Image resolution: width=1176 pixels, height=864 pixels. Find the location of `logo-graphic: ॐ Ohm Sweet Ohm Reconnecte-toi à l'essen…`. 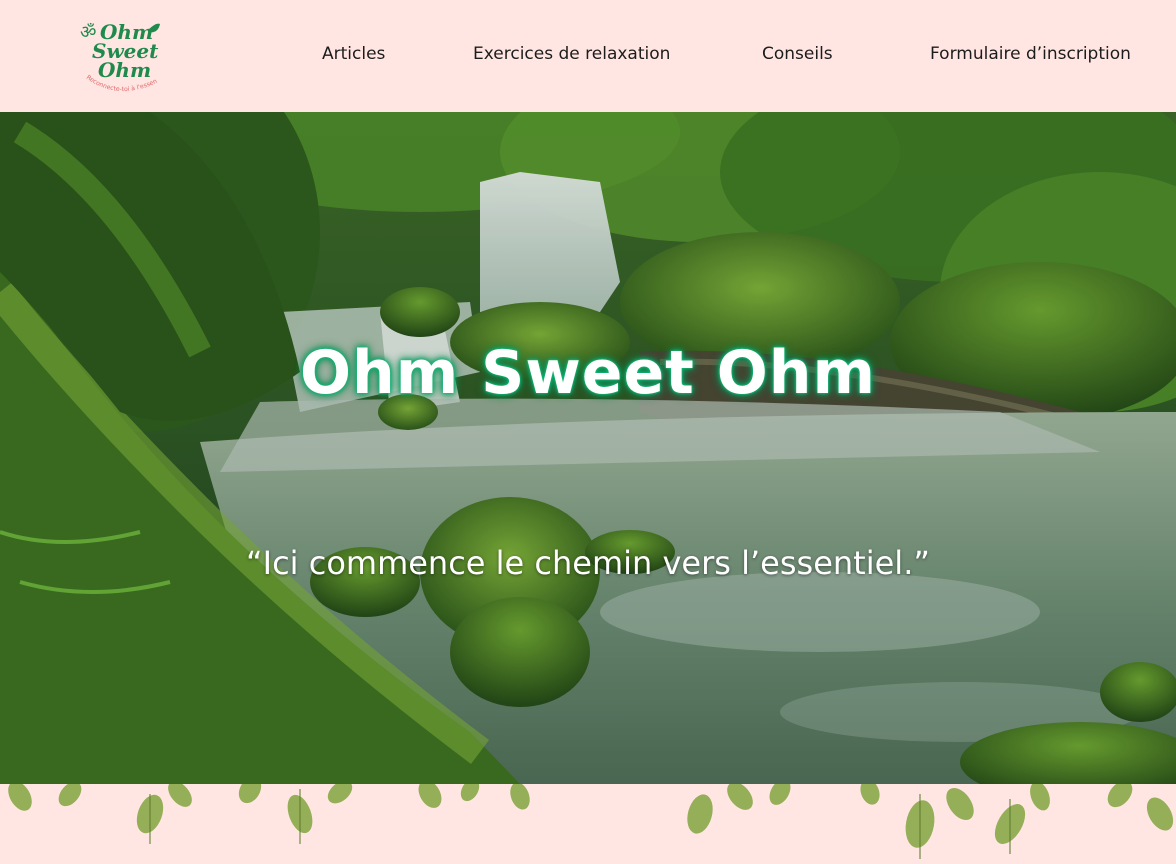

logo-graphic: ॐ Ohm Sweet Ohm Reconnecte-toi à l'essen… is located at coordinates (118, 53).